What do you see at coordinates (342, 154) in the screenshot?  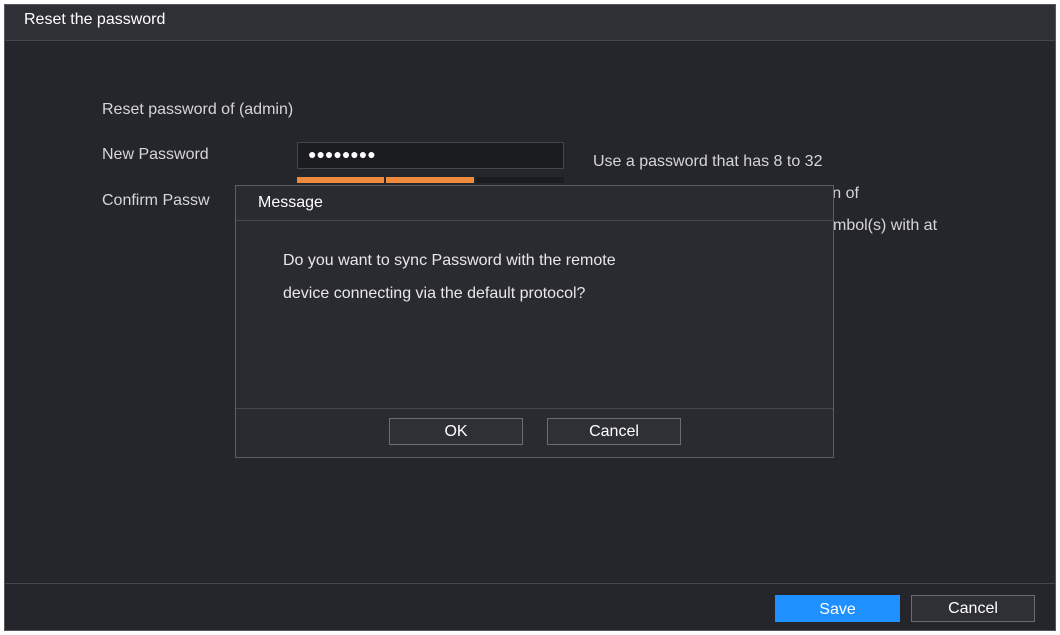 I see `new-password-value: ●●●●●●●●` at bounding box center [342, 154].